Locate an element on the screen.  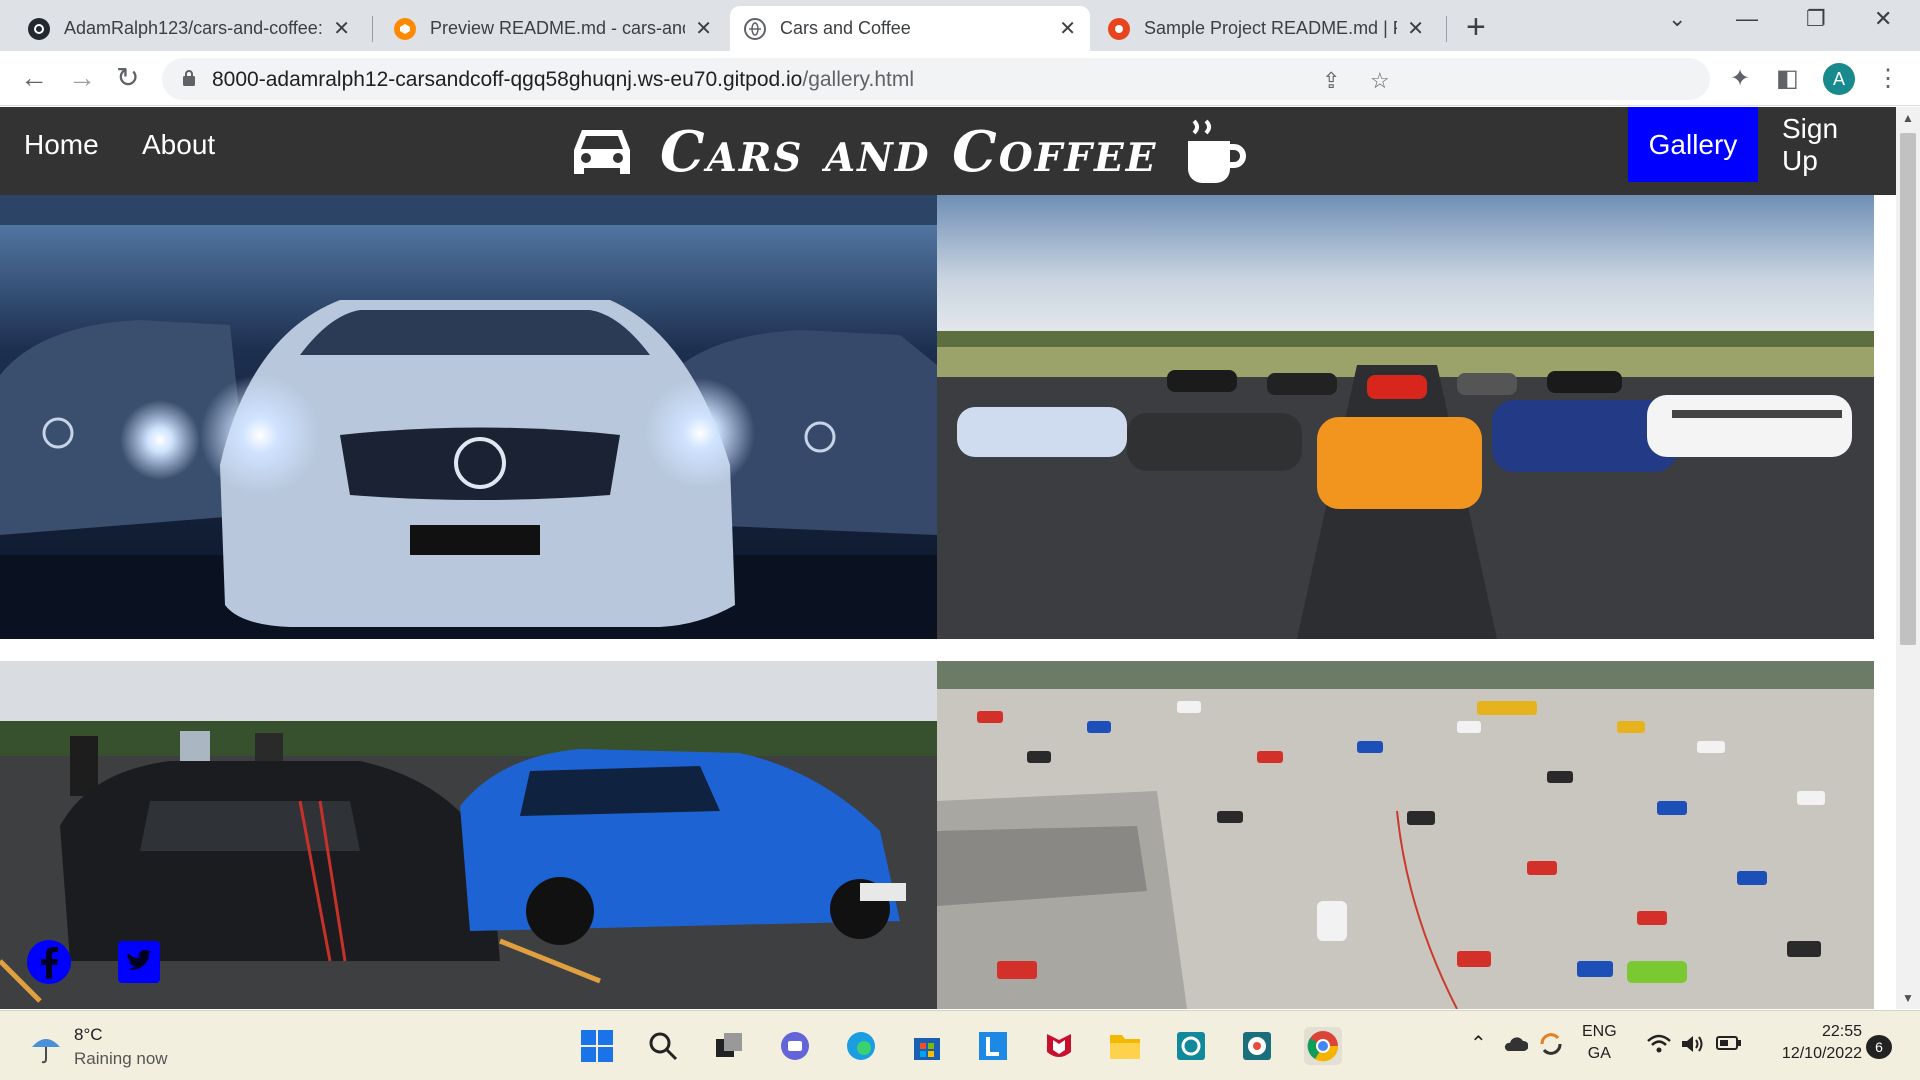
tab-title: Preview README.md - cars-and- is located at coordinates (558, 28).